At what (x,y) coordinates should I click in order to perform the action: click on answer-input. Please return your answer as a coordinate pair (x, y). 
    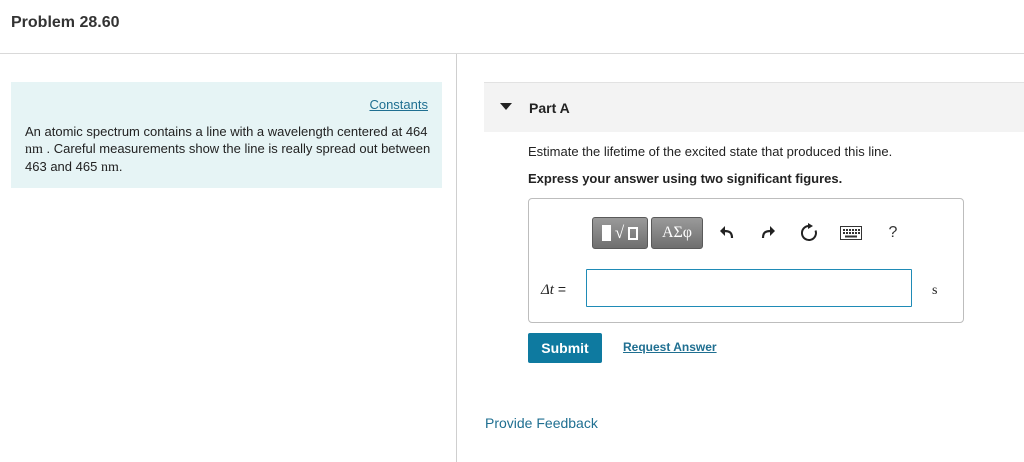
    Looking at the image, I should click on (749, 288).